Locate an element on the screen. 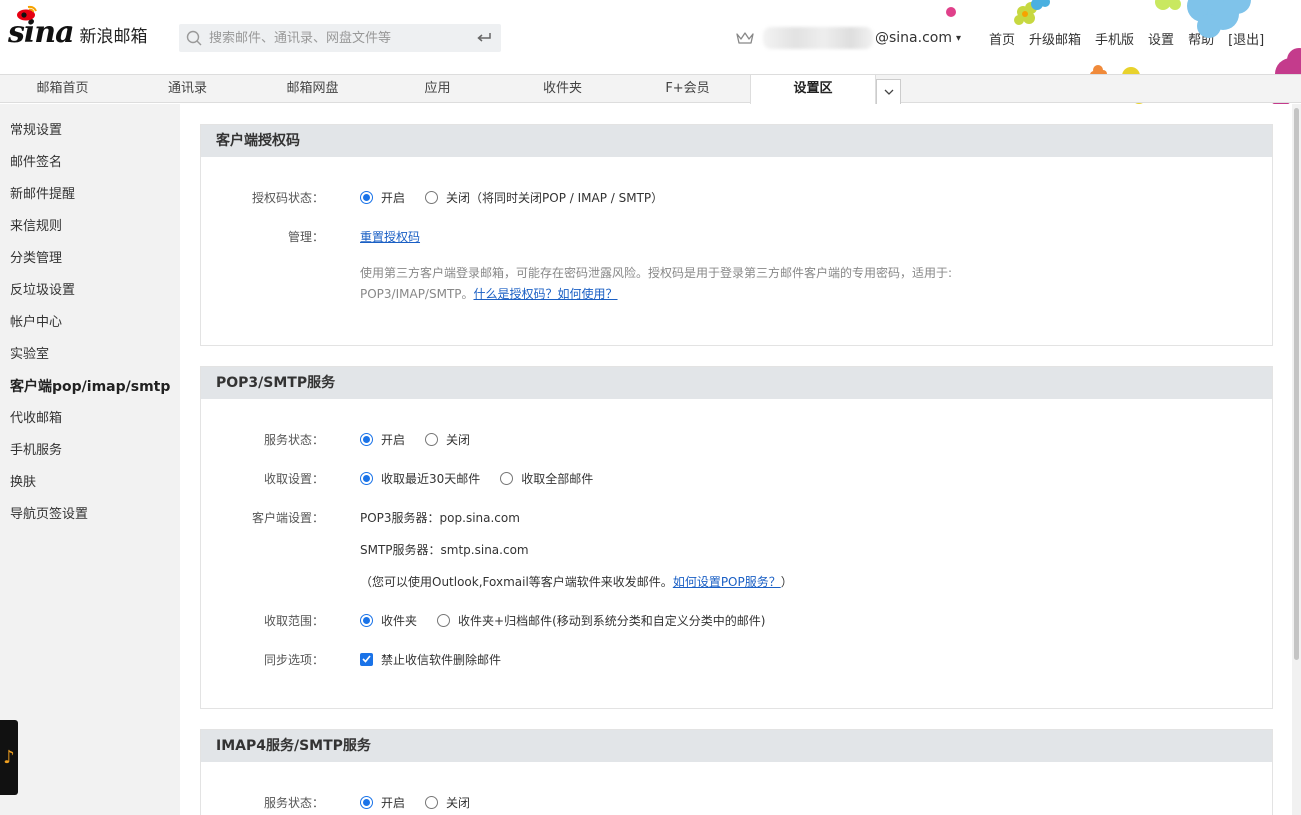 Image resolution: width=1301 pixels, height=815 pixels. sidebar-item-new-mail-alert: 新邮件提醒 is located at coordinates (90, 195).